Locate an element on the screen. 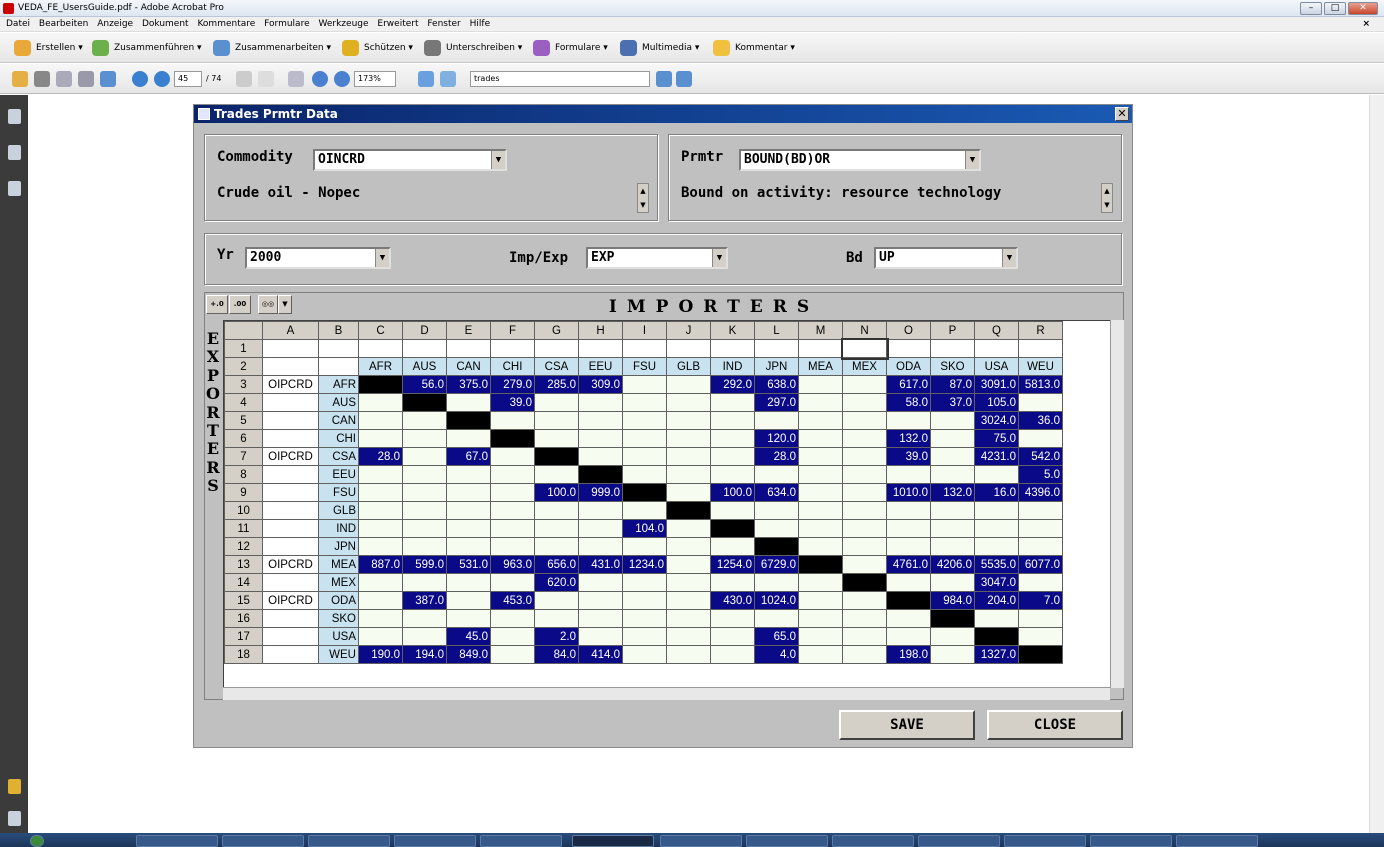 The height and width of the screenshot is (847, 1384). schuetzen-button: Schützen ▾ is located at coordinates (377, 48).